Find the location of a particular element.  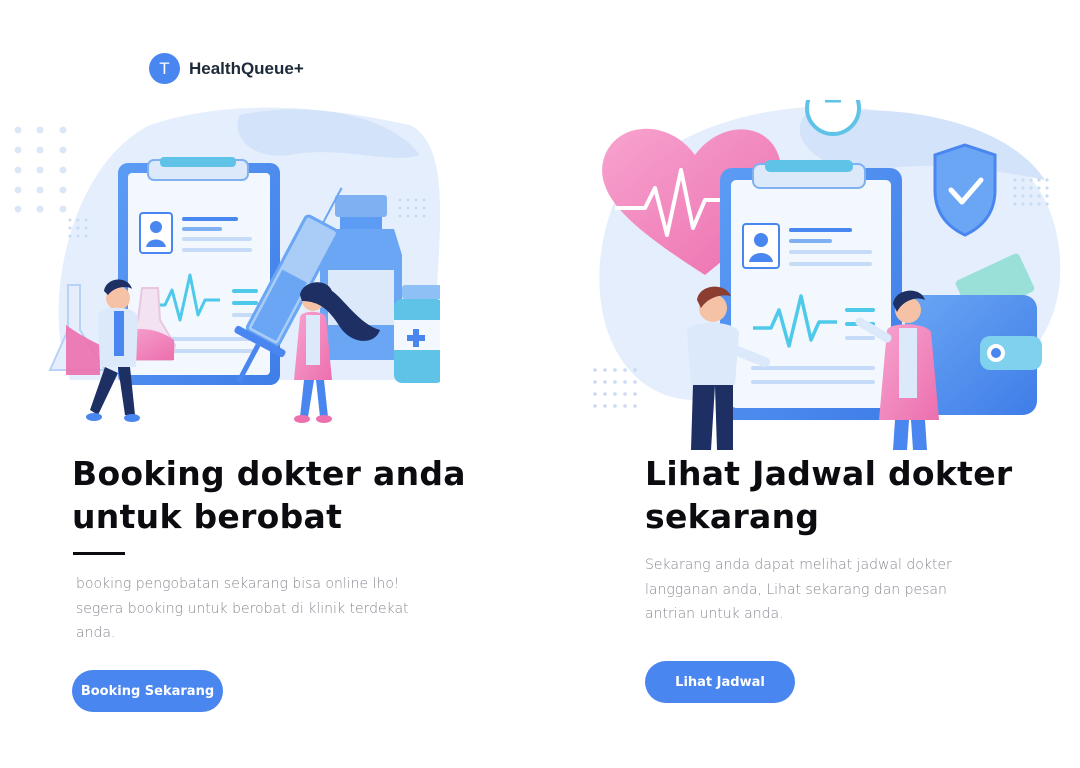

title-divider is located at coordinates (99, 553).